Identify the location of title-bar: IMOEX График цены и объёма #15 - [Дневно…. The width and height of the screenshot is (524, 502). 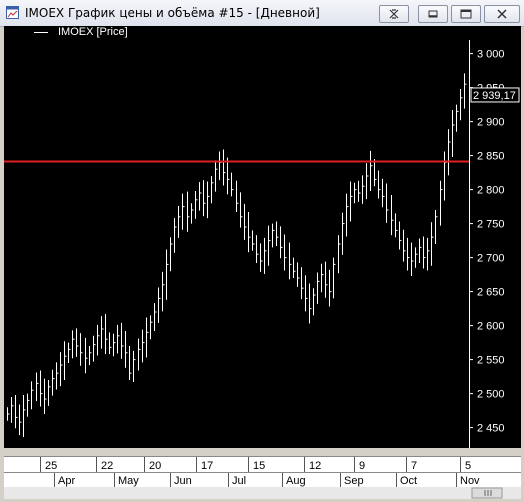
(262, 13).